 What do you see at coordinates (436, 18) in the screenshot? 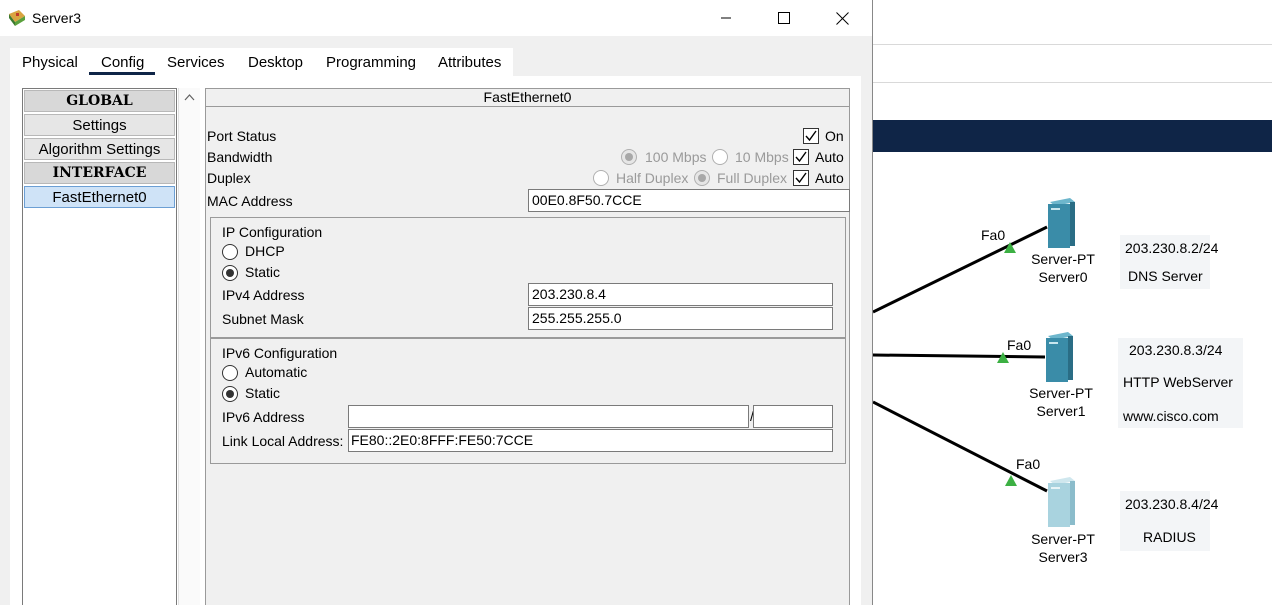
I see `title-bar: Server3` at bounding box center [436, 18].